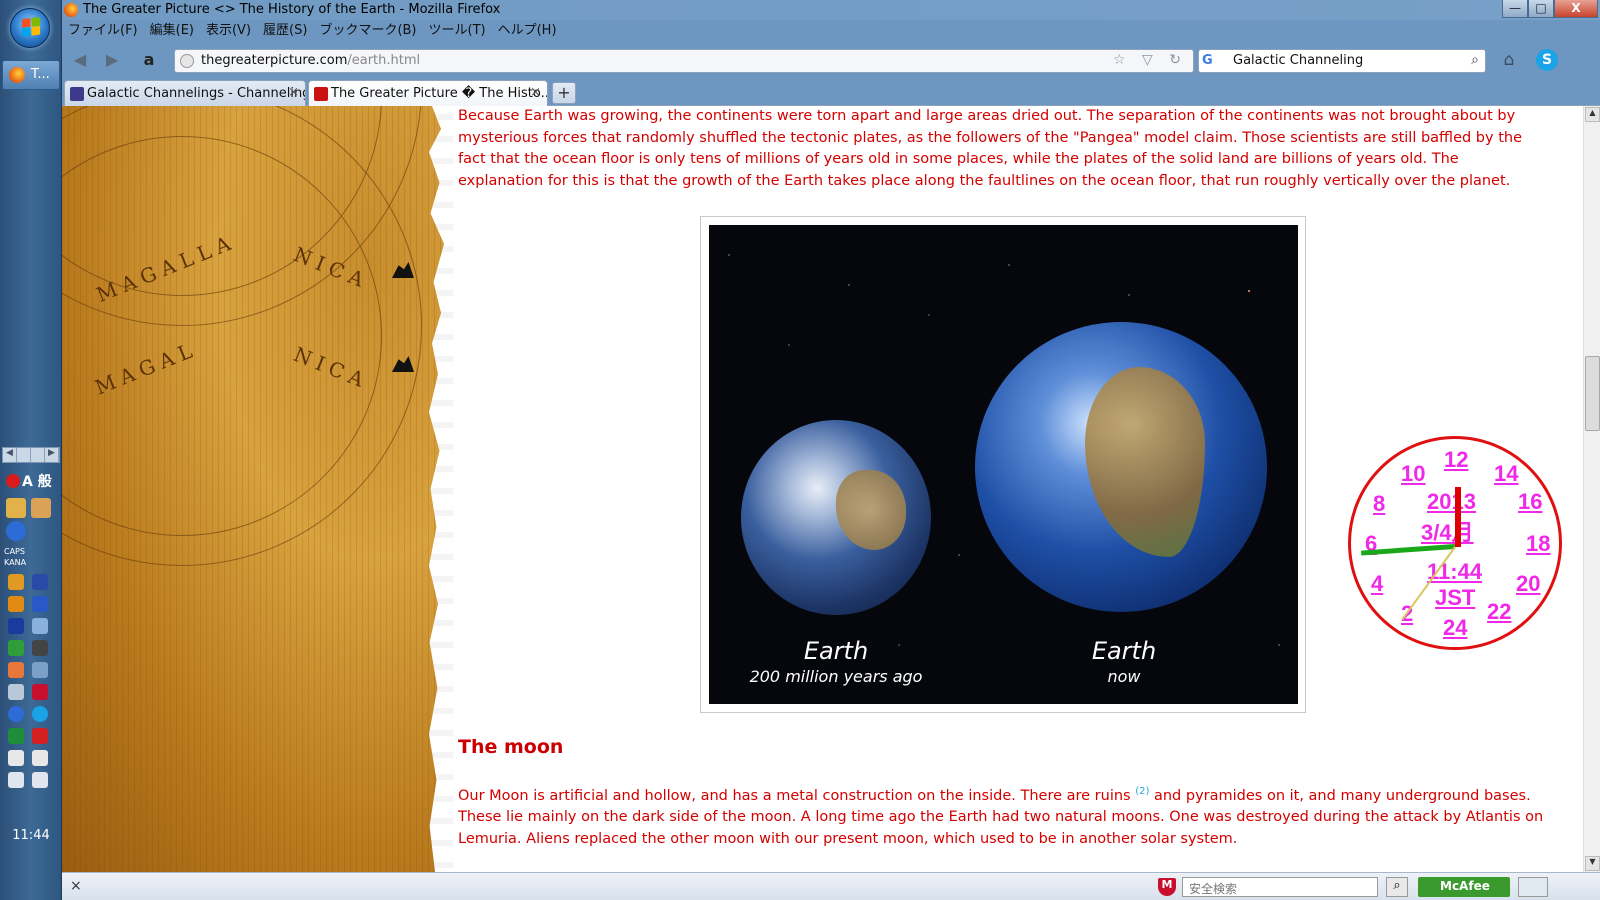 The image size is (1600, 900). I want to click on earth-present-globe, so click(1121, 467).